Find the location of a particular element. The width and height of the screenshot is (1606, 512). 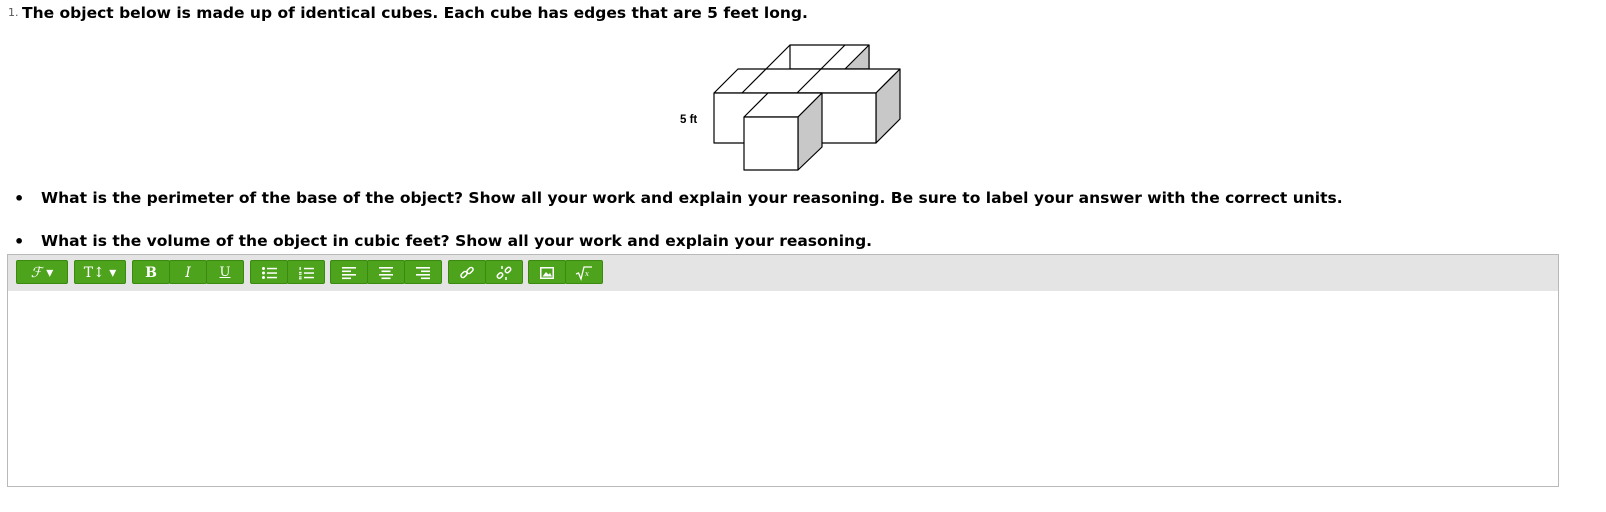

bullet-list-button is located at coordinates (269, 272).